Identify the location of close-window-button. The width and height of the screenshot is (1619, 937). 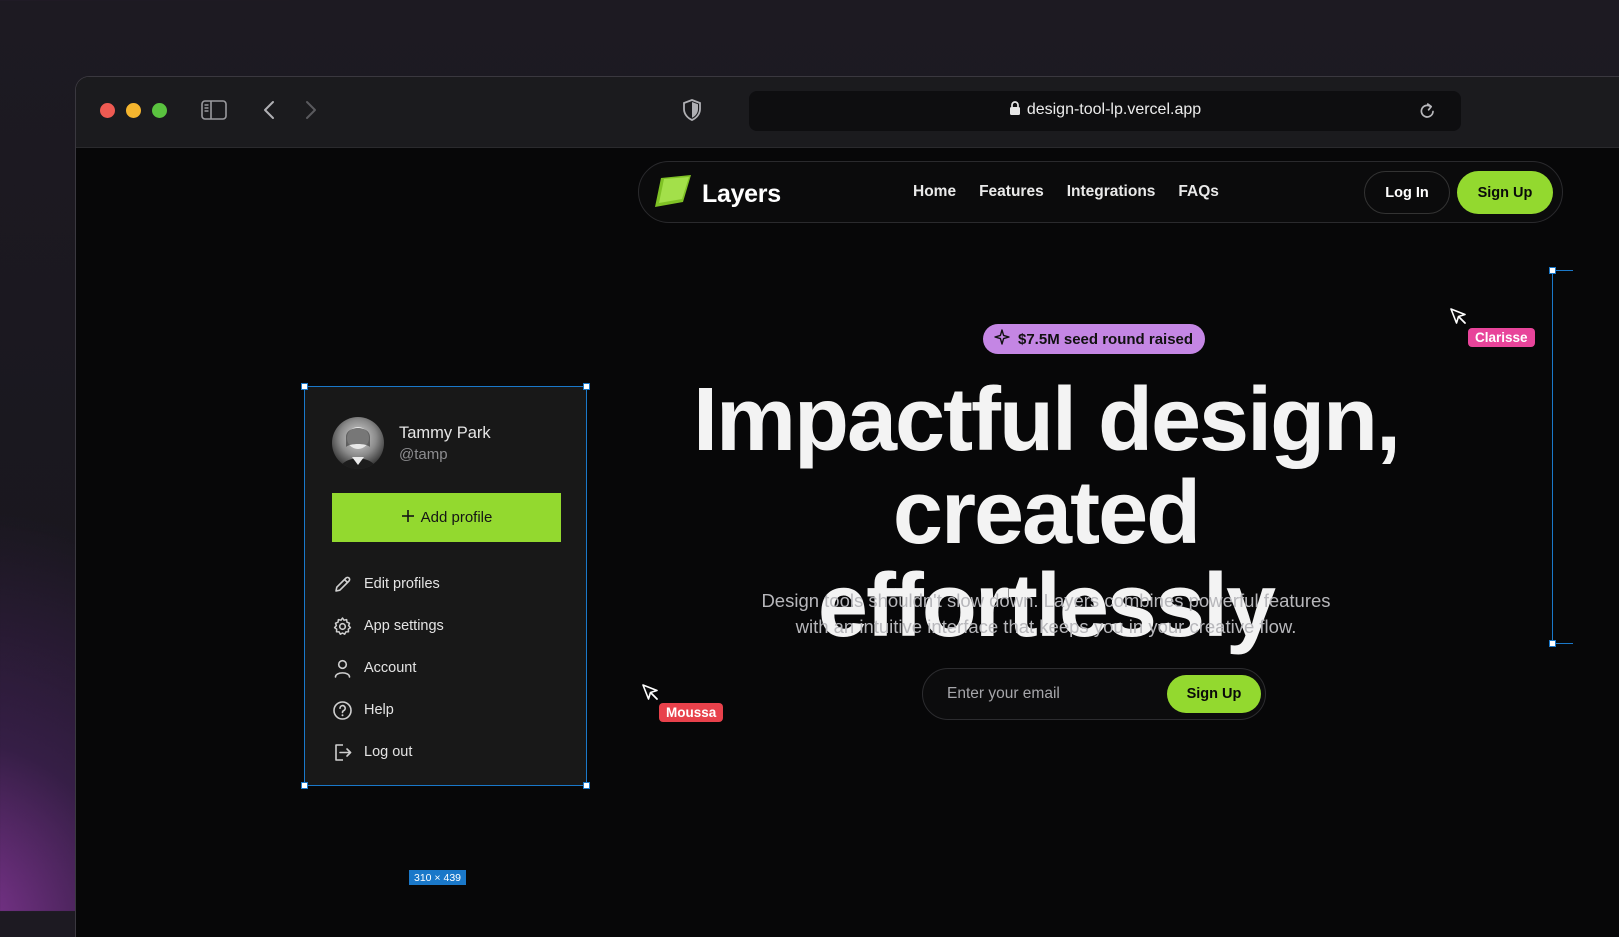
(107, 110).